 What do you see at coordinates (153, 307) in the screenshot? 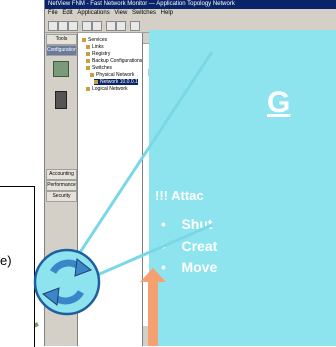
I see `up-arrow-icon` at bounding box center [153, 307].